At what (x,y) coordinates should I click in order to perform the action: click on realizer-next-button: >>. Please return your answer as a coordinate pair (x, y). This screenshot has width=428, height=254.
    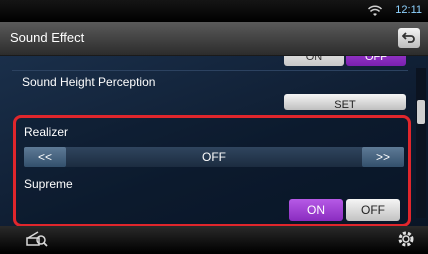
    Looking at the image, I should click on (383, 157).